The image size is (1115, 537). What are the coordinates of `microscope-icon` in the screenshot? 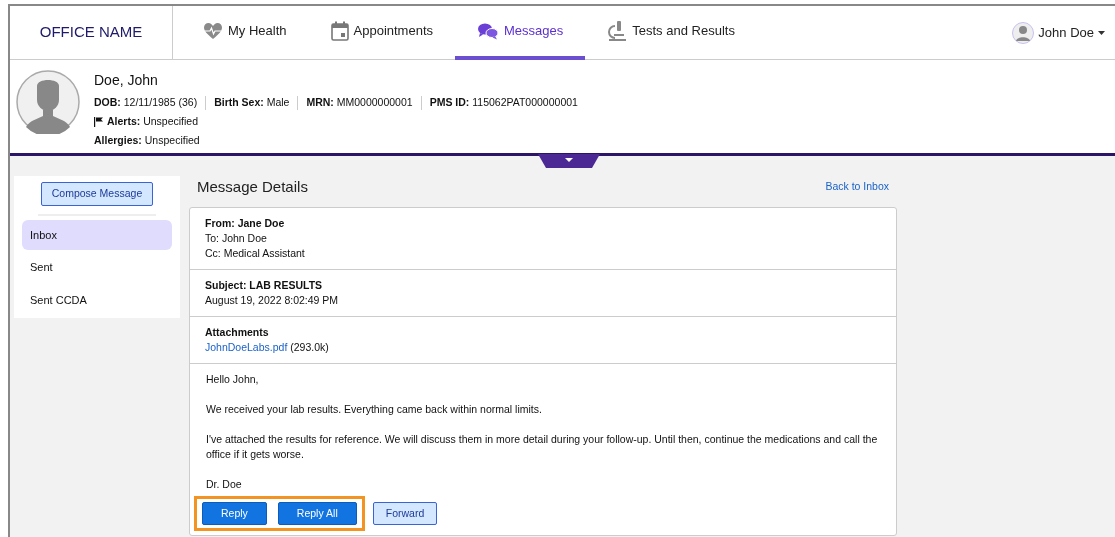 It's located at (617, 31).